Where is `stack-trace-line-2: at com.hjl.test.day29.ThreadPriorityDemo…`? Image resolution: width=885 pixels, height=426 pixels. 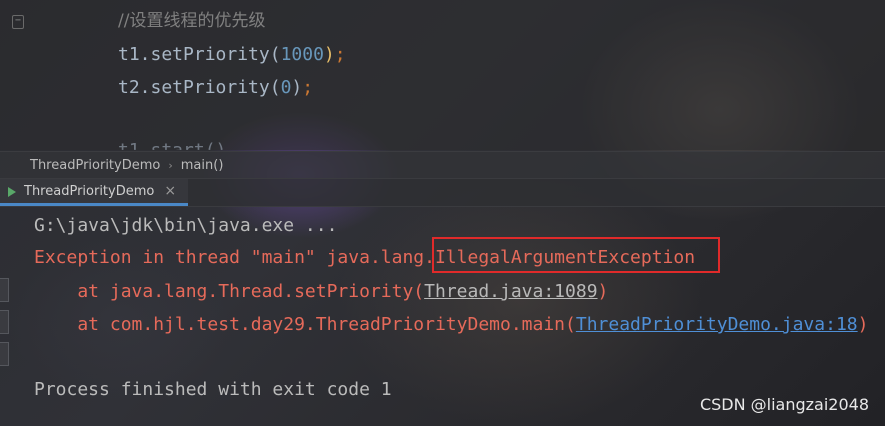 stack-trace-line-2: at com.hjl.test.day29.ThreadPriorityDemo… is located at coordinates (451, 325).